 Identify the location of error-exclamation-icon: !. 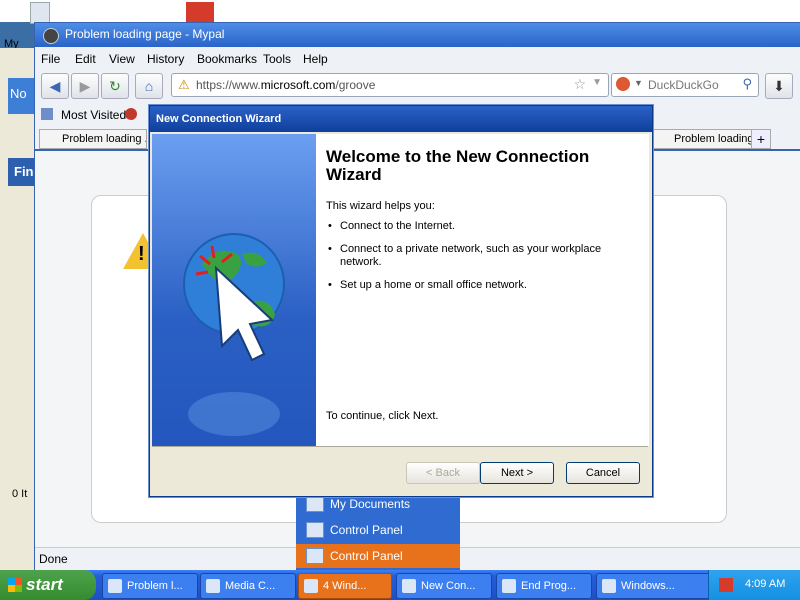
(141, 254).